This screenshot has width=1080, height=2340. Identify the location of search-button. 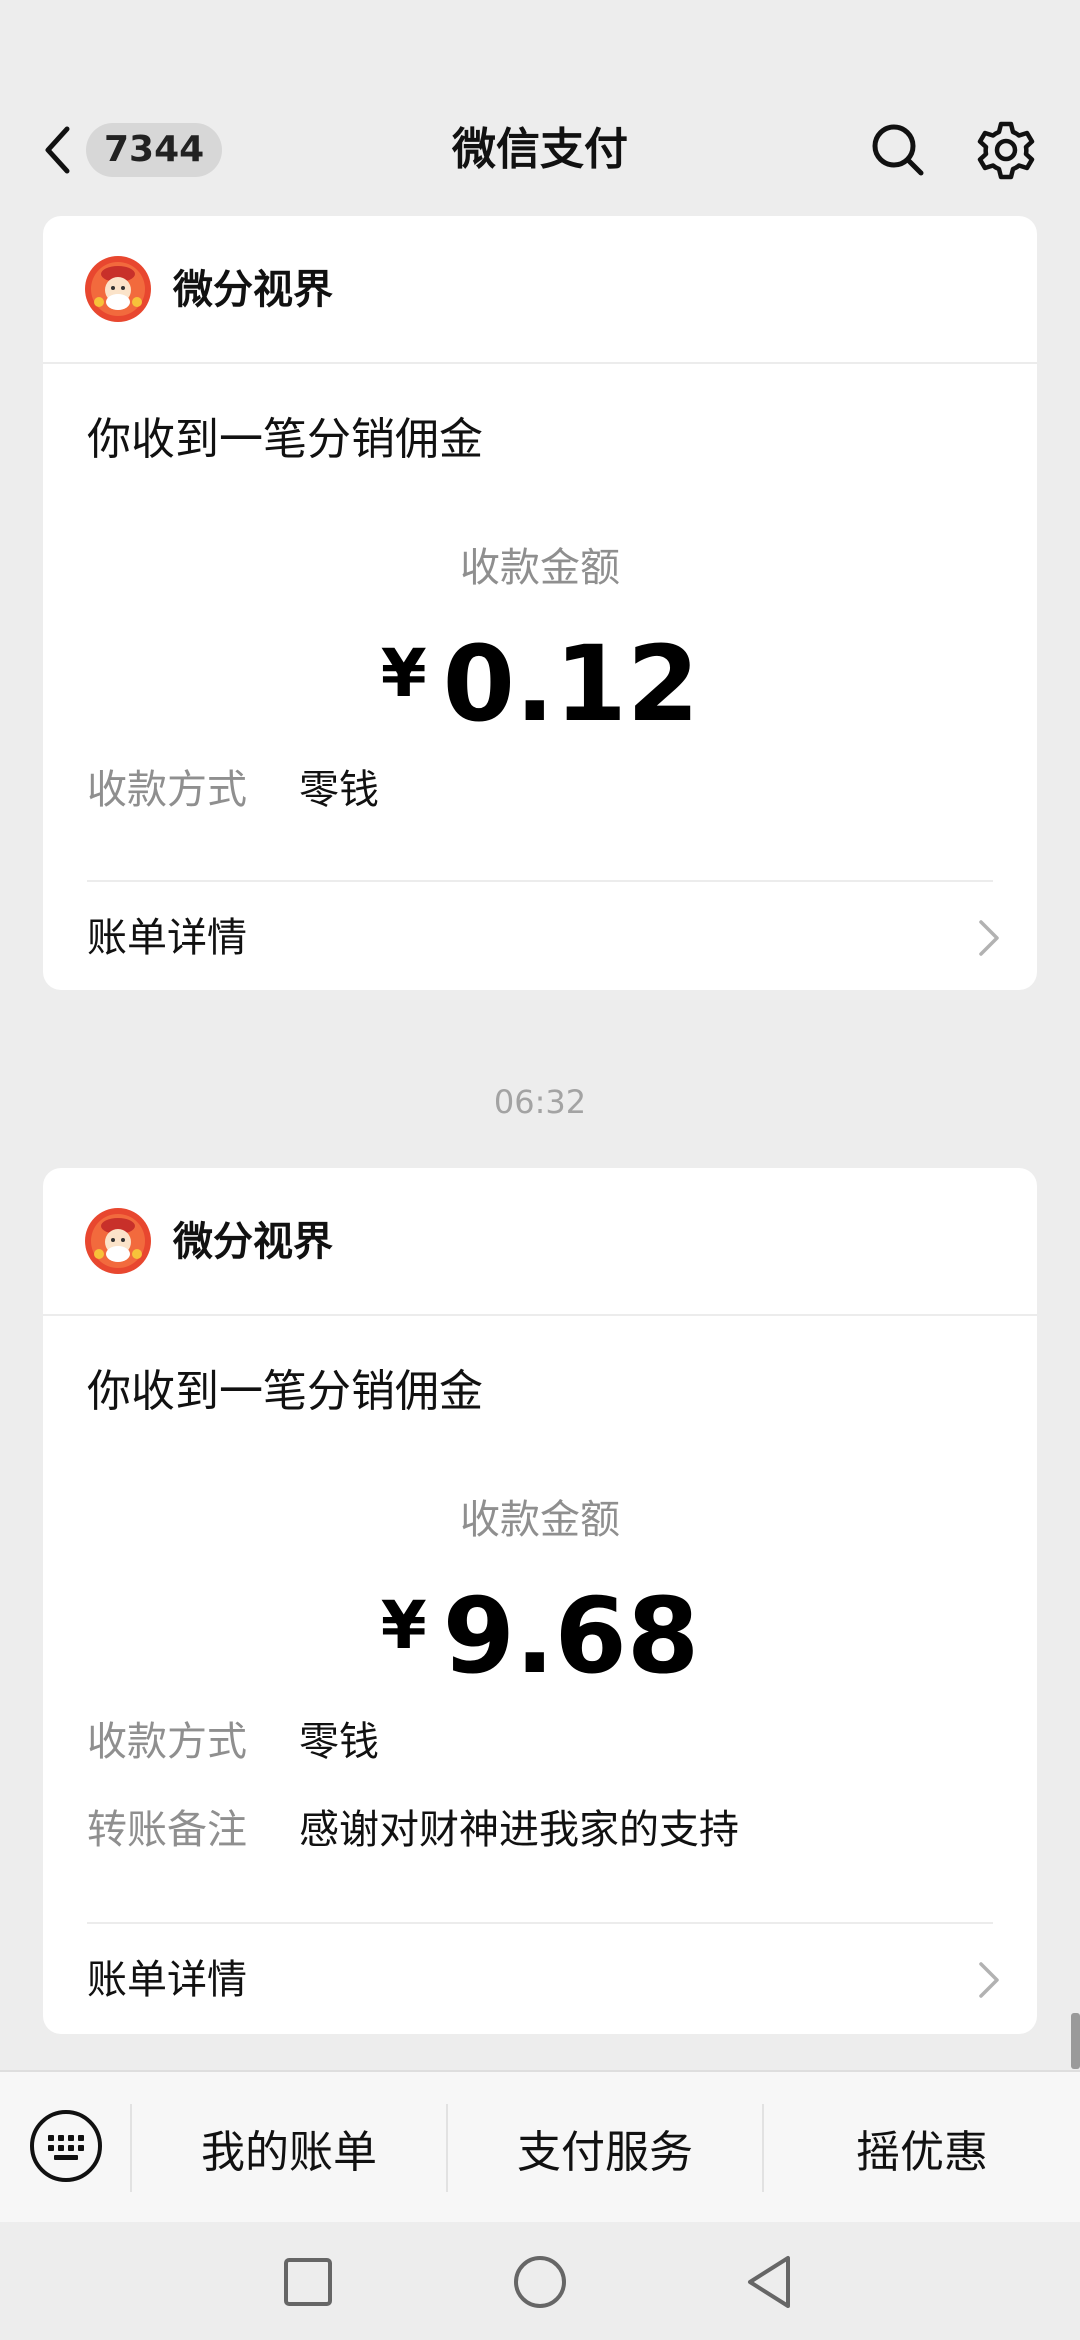
(898, 150).